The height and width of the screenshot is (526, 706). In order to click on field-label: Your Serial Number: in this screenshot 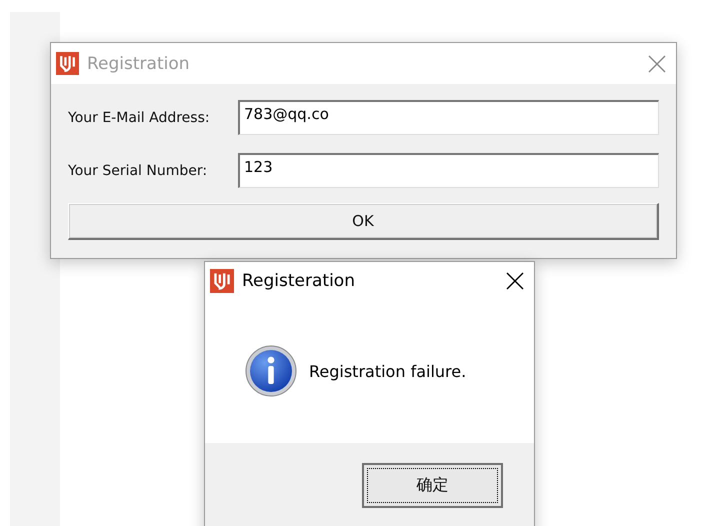, I will do `click(138, 170)`.